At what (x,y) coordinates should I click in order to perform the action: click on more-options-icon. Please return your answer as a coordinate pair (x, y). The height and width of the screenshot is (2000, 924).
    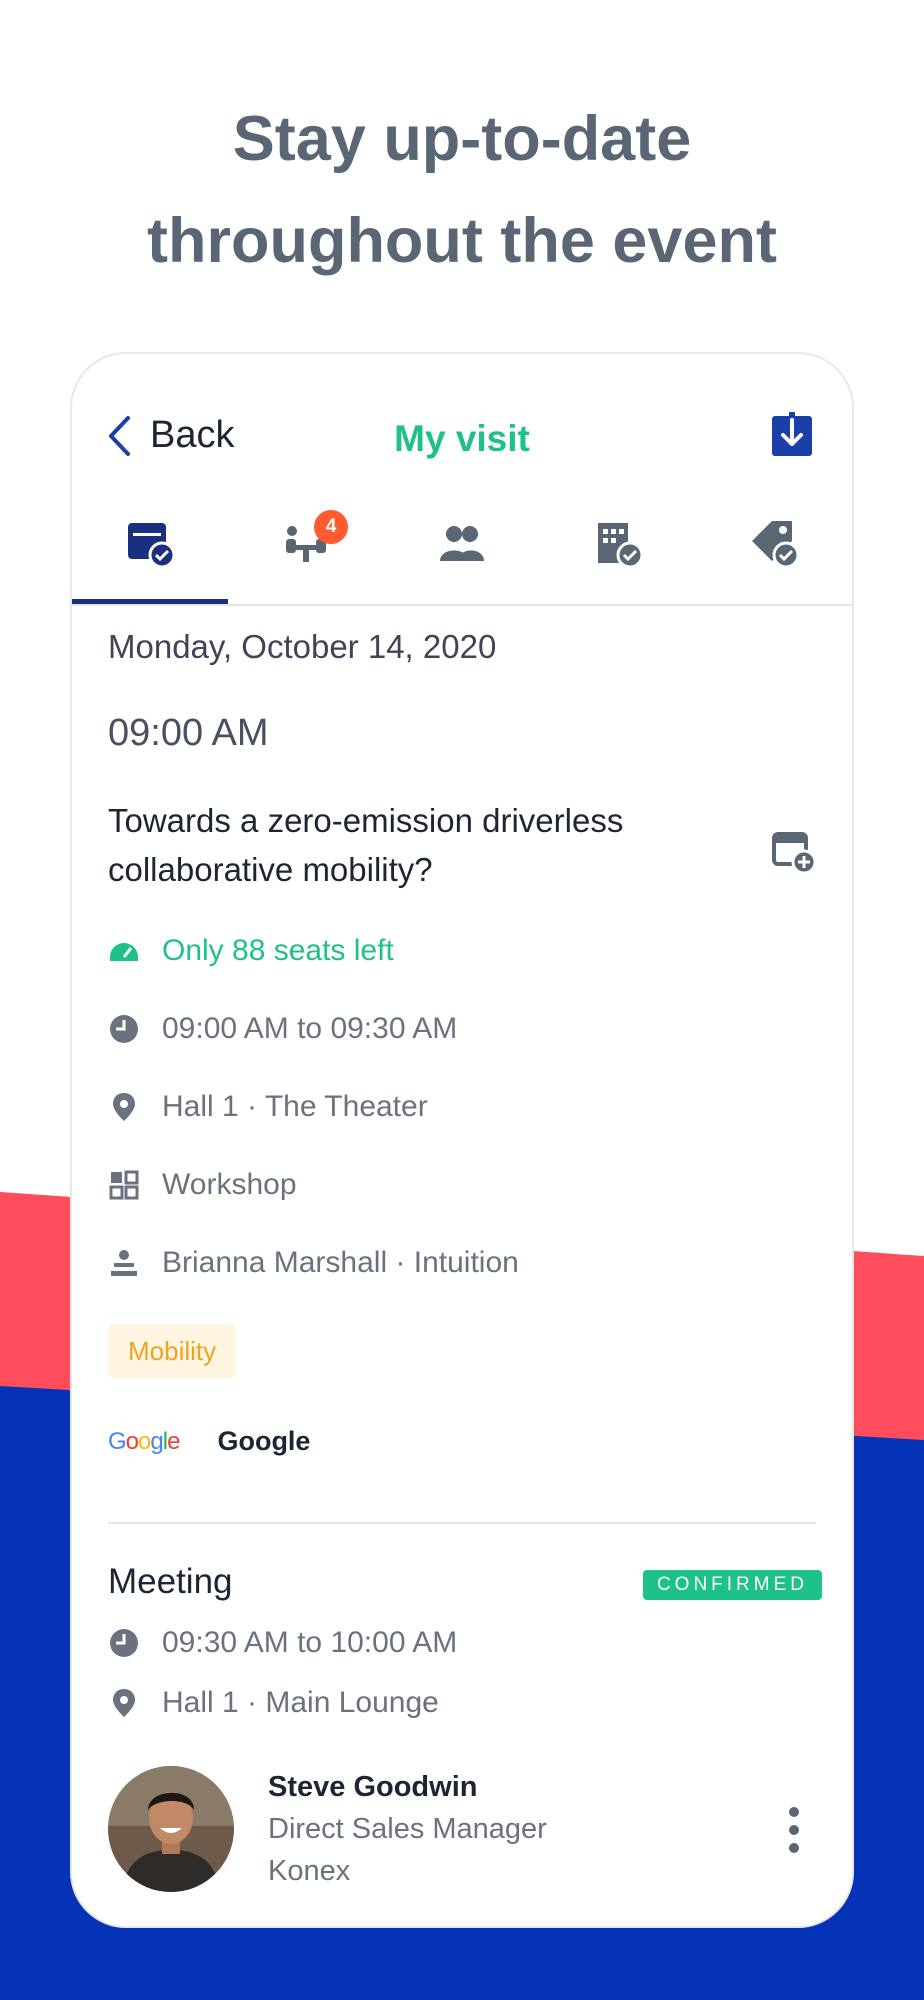
    Looking at the image, I should click on (794, 1830).